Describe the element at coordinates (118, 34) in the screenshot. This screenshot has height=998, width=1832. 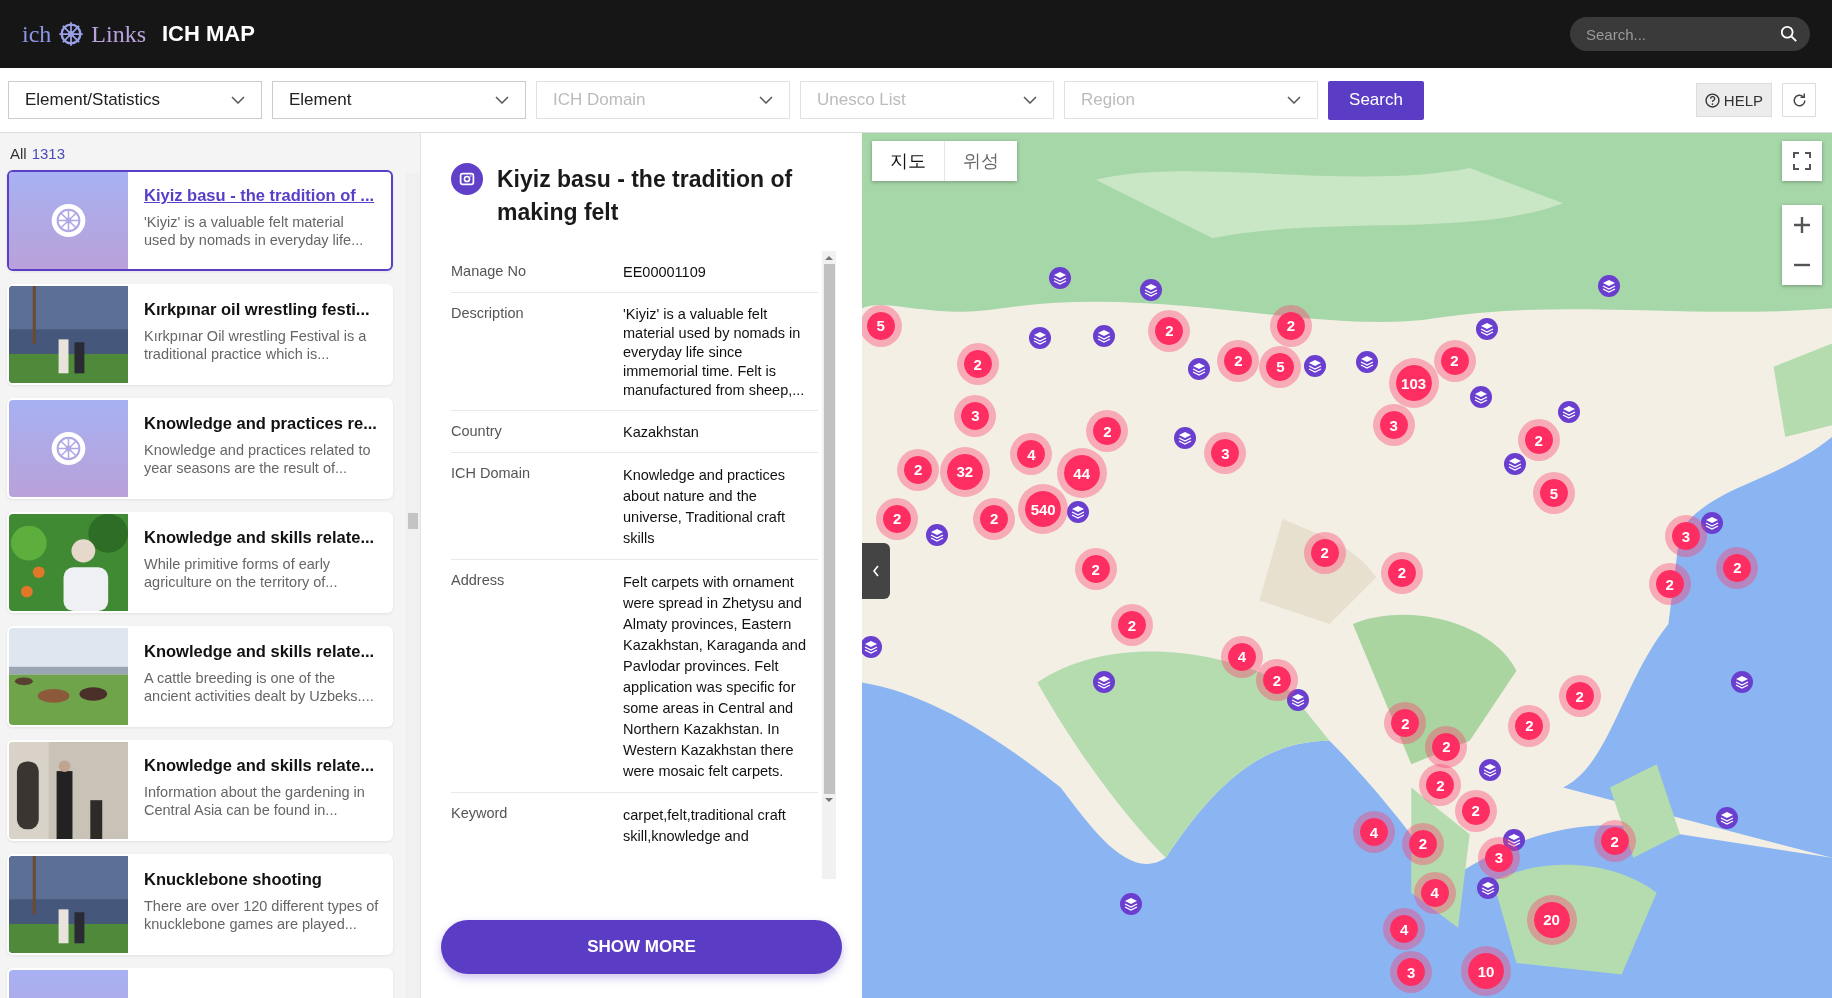
I see `logo-text: Links` at that location.